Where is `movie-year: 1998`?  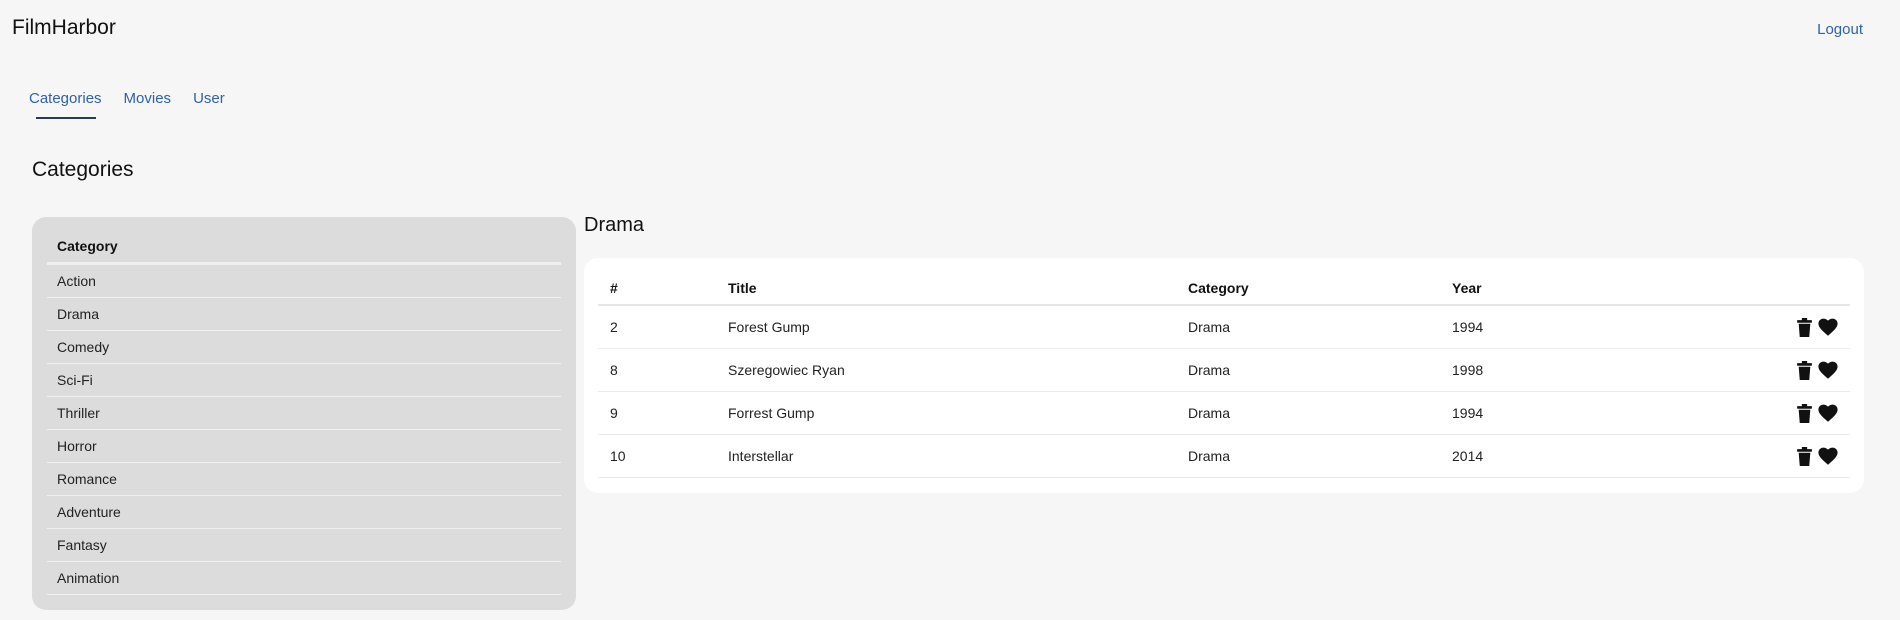
movie-year: 1998 is located at coordinates (1468, 370).